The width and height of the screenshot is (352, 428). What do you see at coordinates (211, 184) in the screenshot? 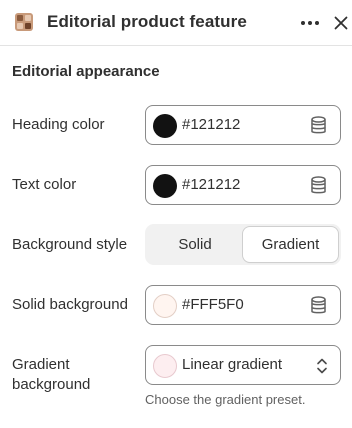
I see `text-color-value: #121212` at bounding box center [211, 184].